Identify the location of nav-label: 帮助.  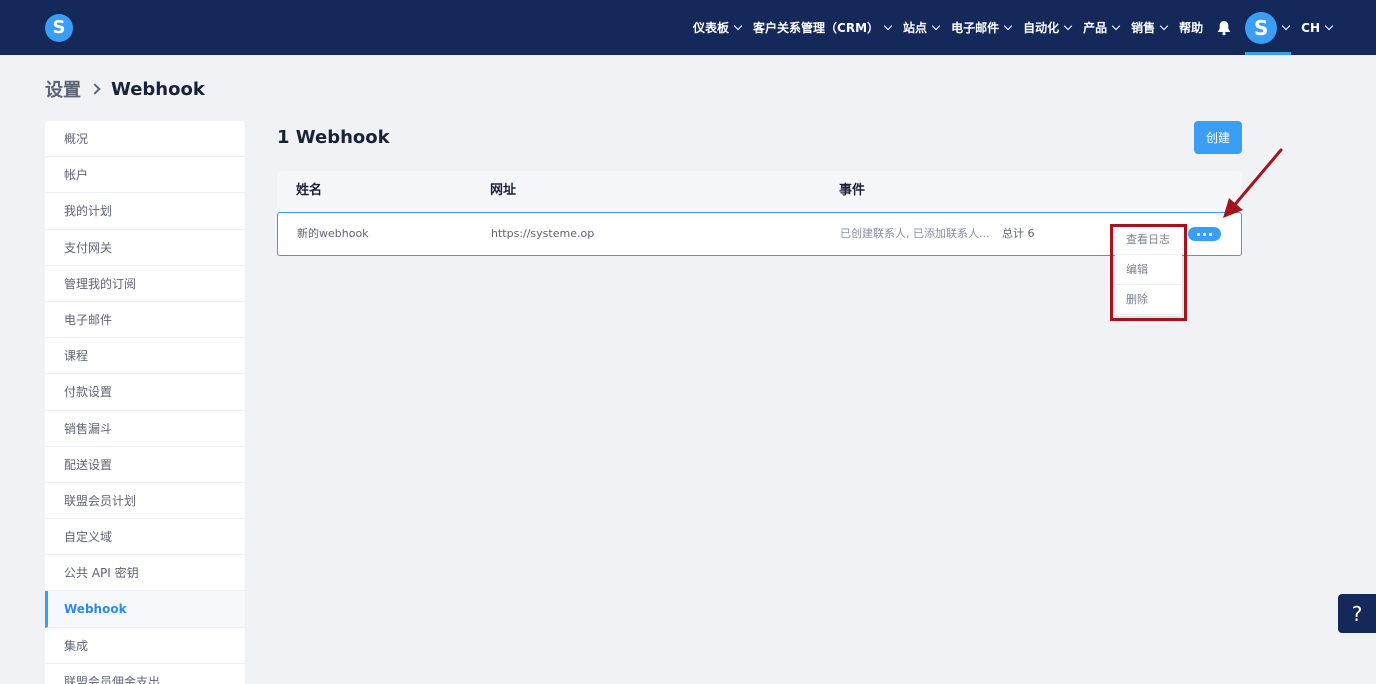
(1191, 28).